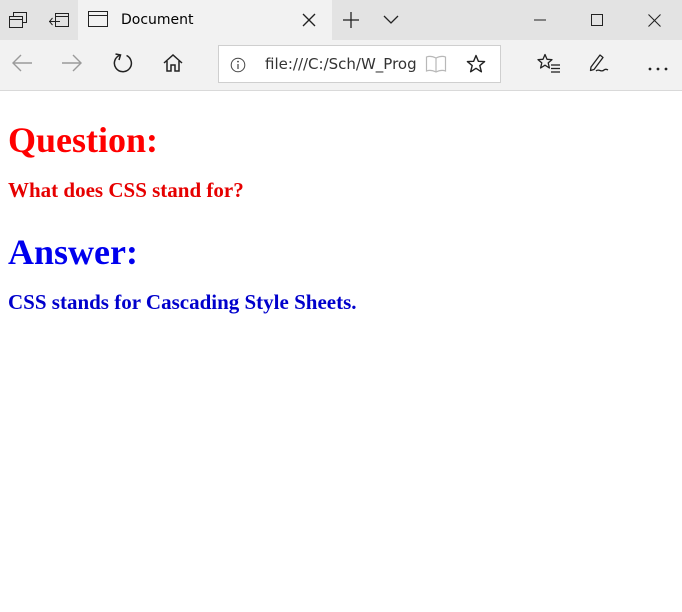 Image resolution: width=682 pixels, height=612 pixels. I want to click on forward-arrow-icon, so click(72, 65).